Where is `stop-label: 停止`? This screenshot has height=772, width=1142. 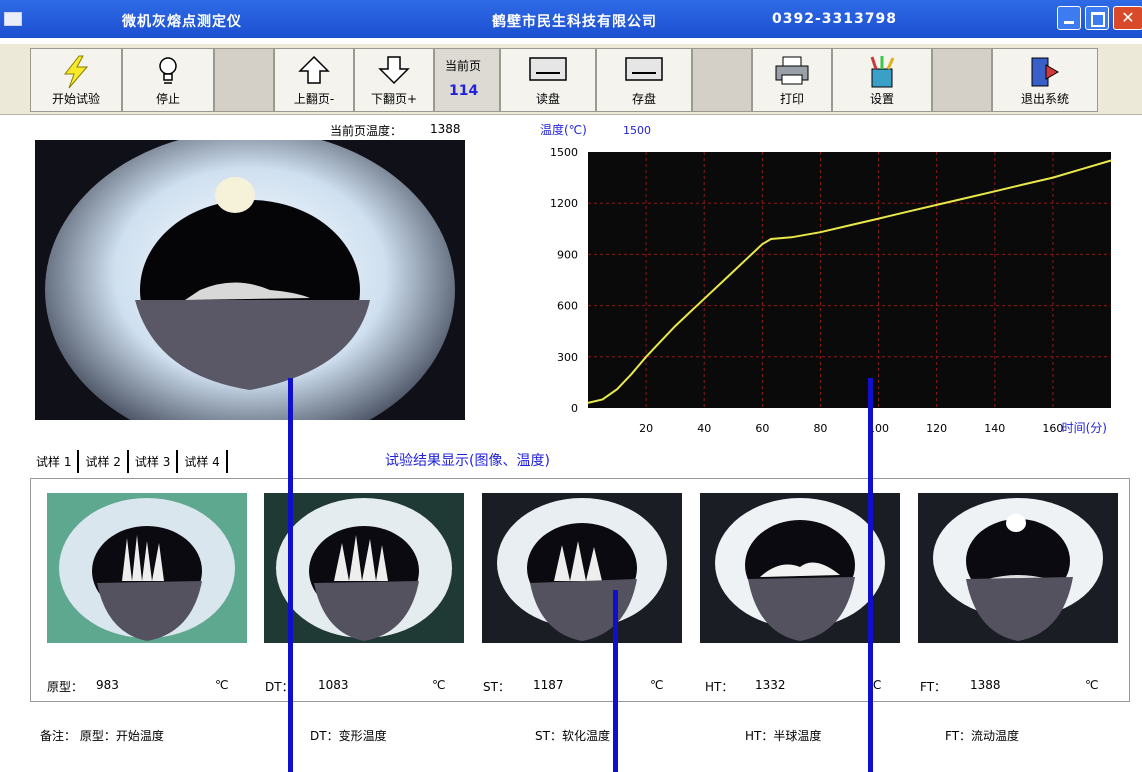
stop-label: 停止 is located at coordinates (167, 99).